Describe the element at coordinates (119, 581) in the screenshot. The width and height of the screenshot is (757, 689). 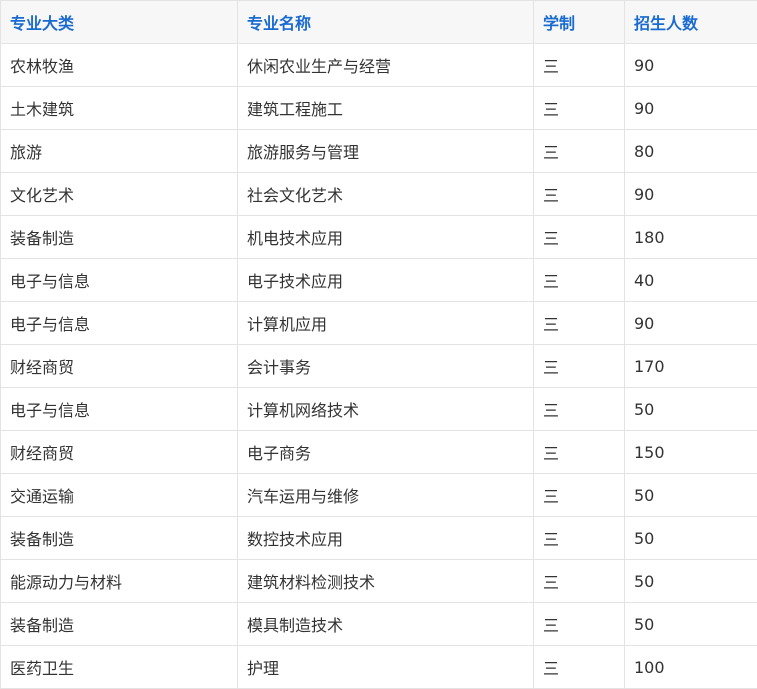
I see `cell-major-category: 能源动力与材料` at that location.